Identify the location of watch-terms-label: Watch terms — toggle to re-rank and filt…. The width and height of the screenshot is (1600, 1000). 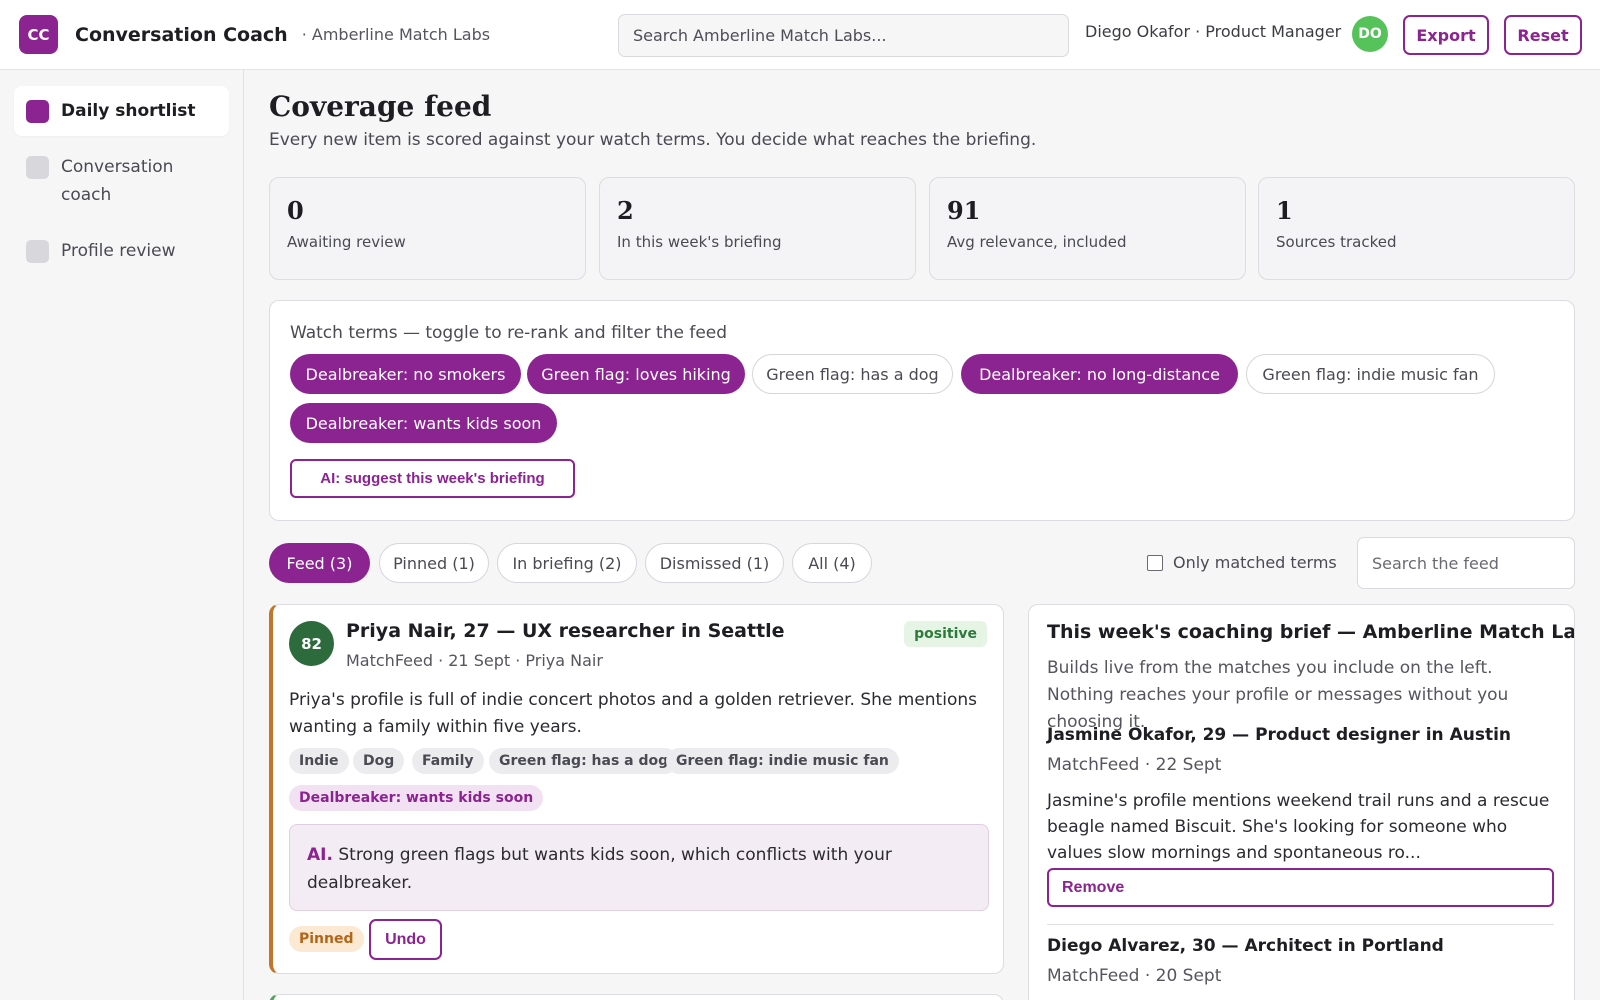
(509, 333).